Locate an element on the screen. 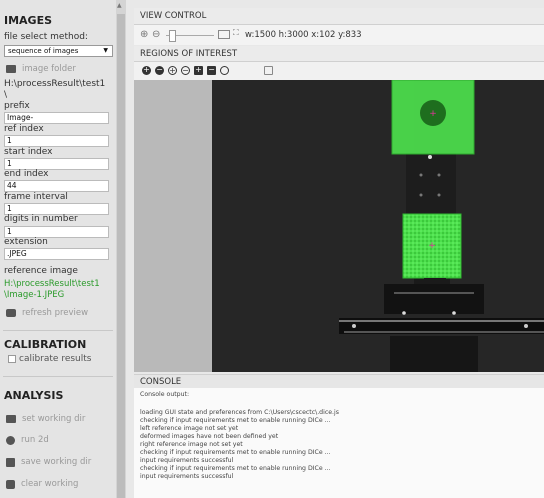  console-line: Console output: is located at coordinates (165, 394).